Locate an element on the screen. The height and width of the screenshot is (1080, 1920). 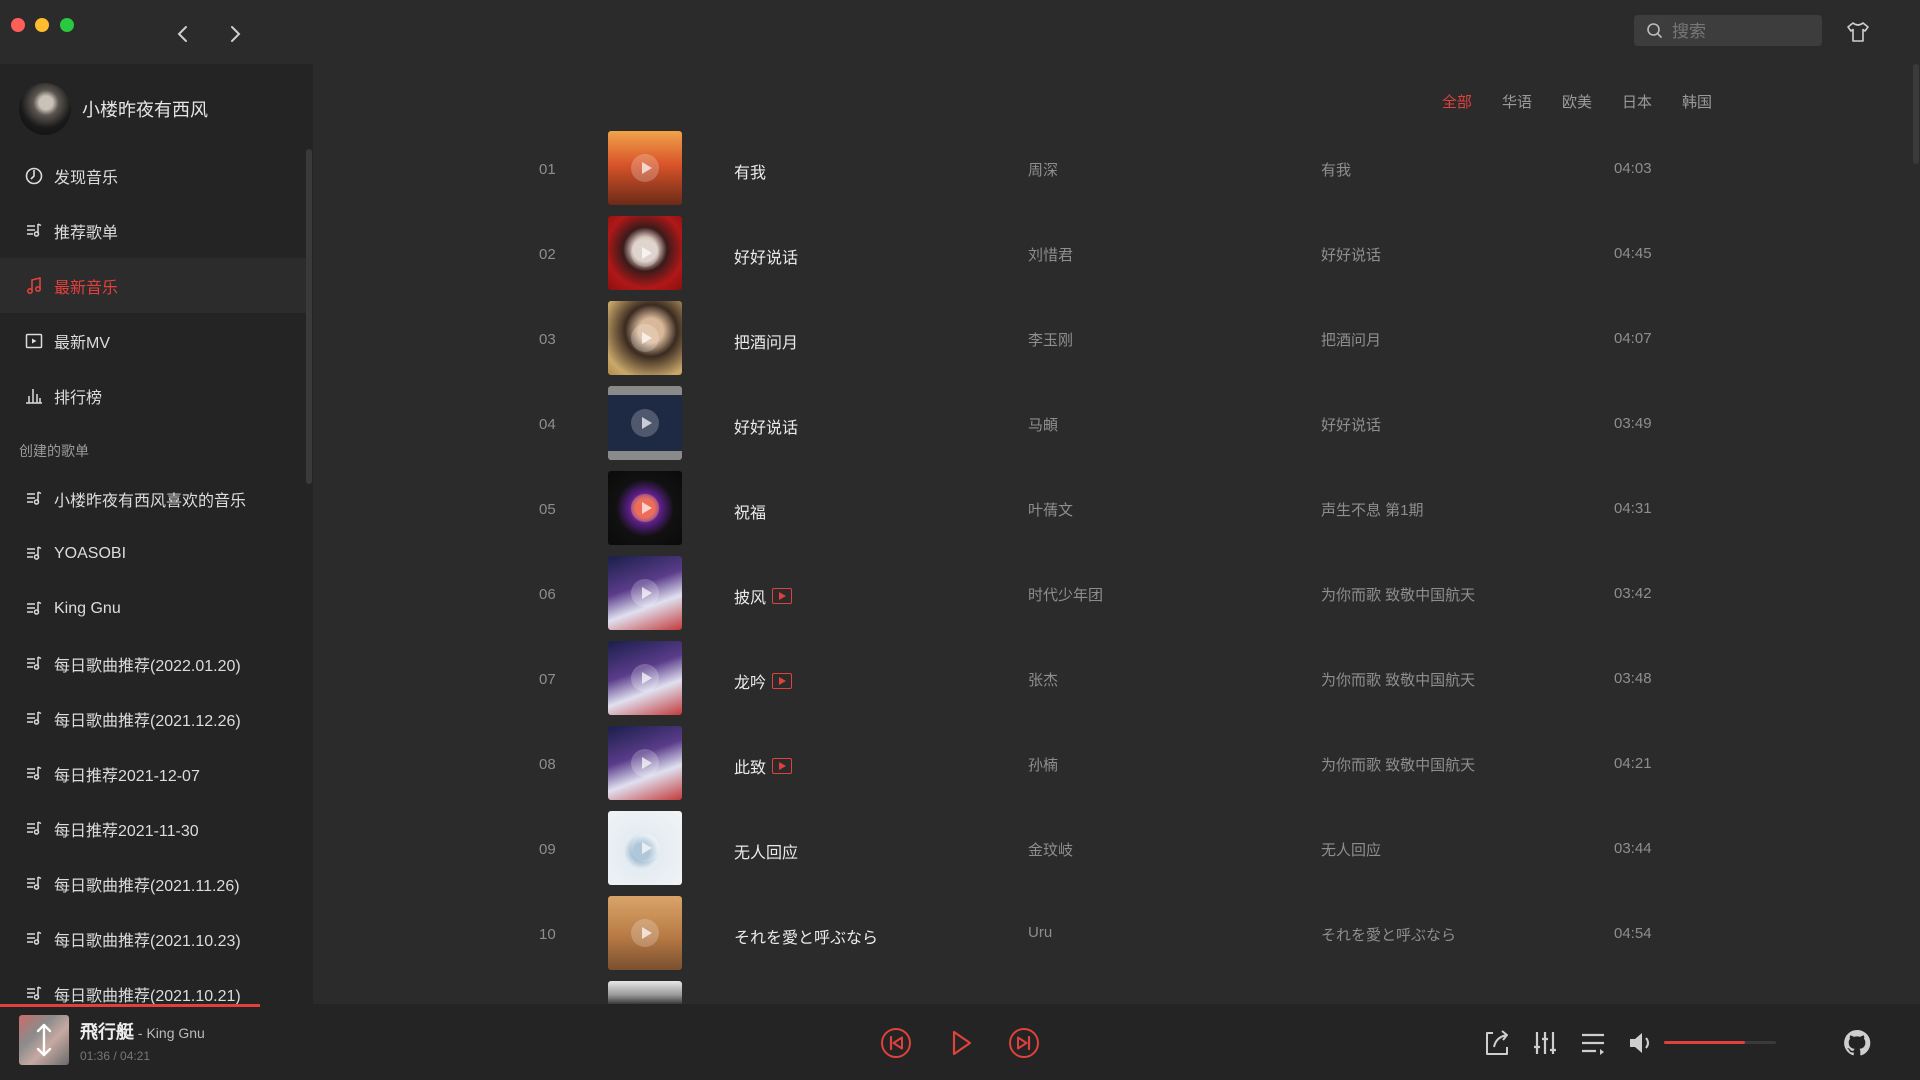
sidebar-item-new-mv: 最新MV is located at coordinates (153, 340).